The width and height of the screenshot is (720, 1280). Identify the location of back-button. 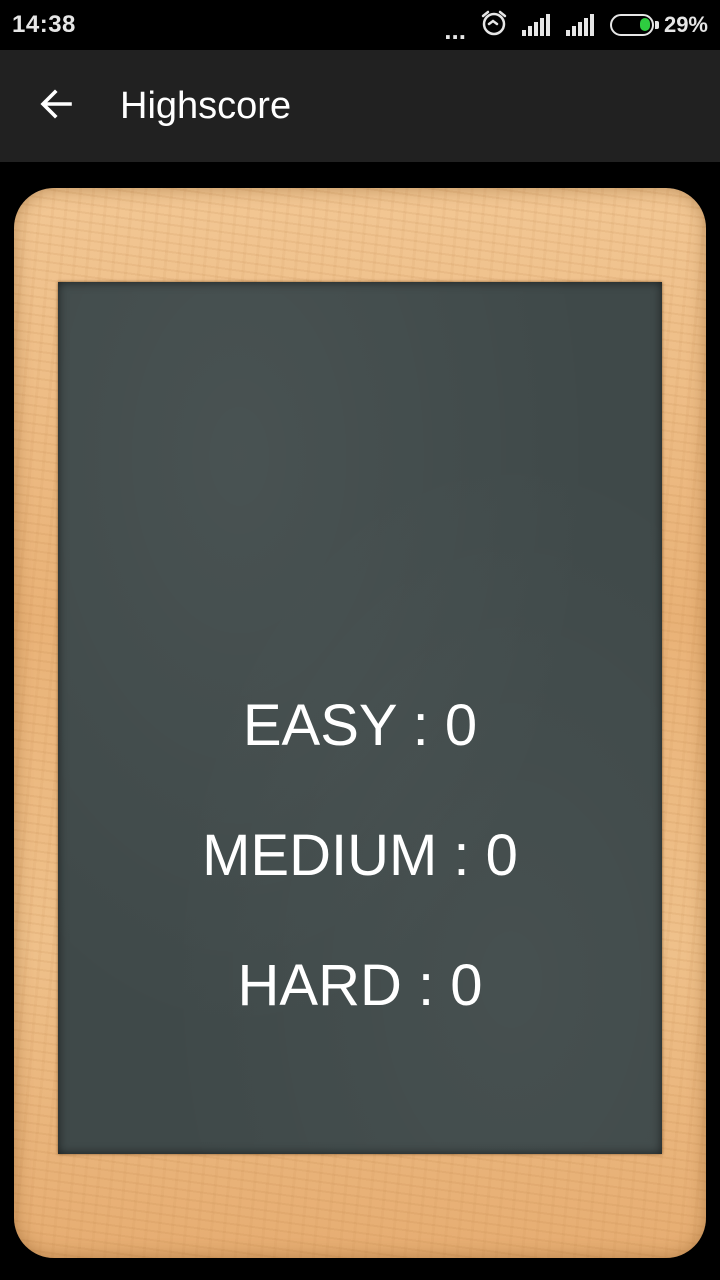
(56, 106).